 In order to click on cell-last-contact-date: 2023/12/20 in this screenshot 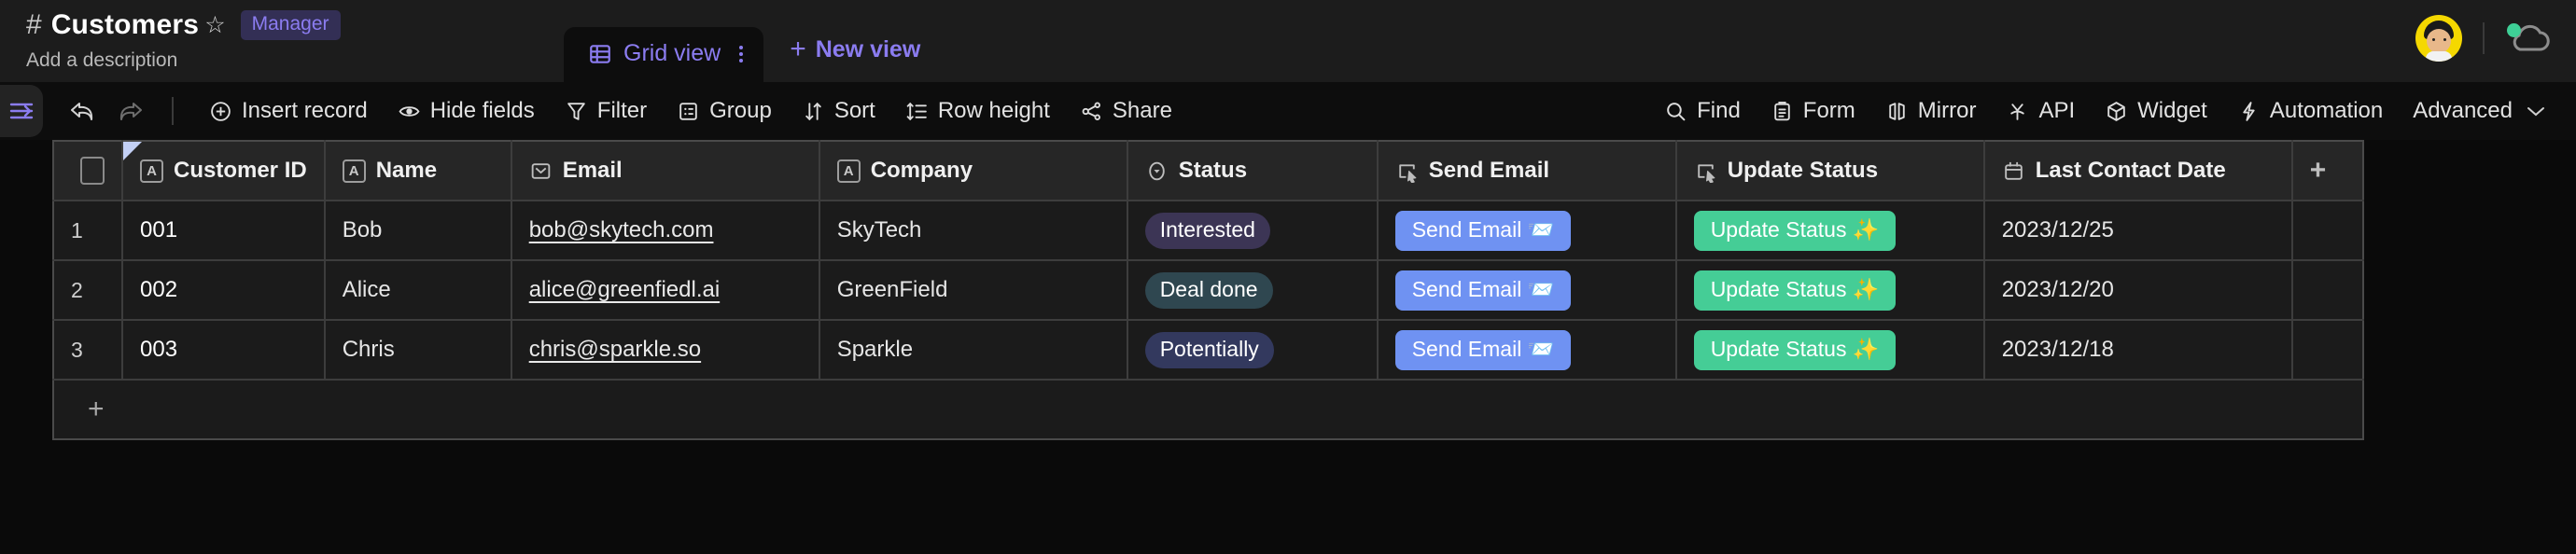, I will do `click(2138, 290)`.